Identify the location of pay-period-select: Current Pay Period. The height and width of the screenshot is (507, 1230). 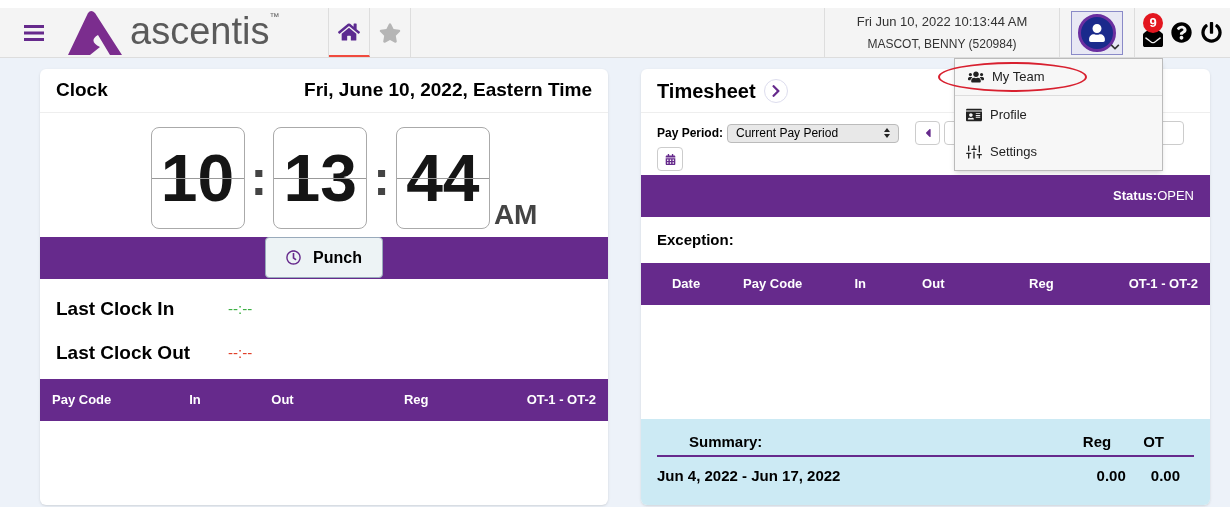
(813, 133).